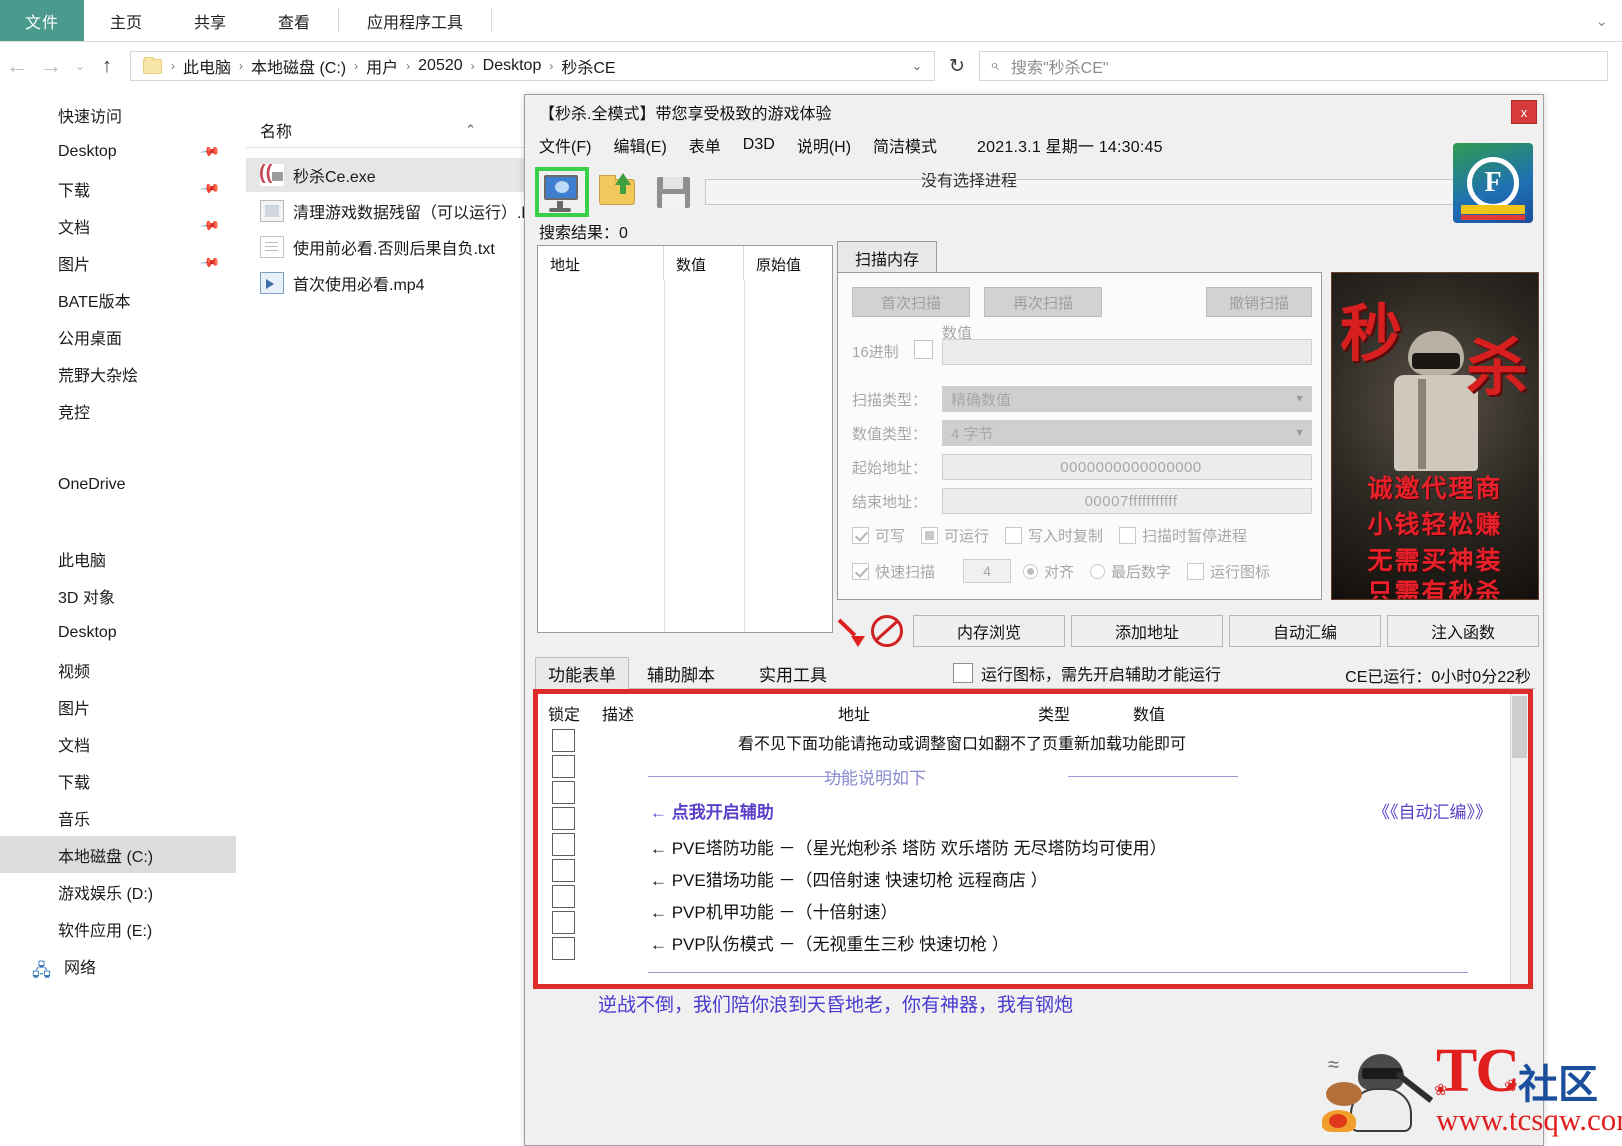 Image resolution: width=1622 pixels, height=1146 pixels. What do you see at coordinates (1601, 21) in the screenshot?
I see `chevron-down-icon: ⌄` at bounding box center [1601, 21].